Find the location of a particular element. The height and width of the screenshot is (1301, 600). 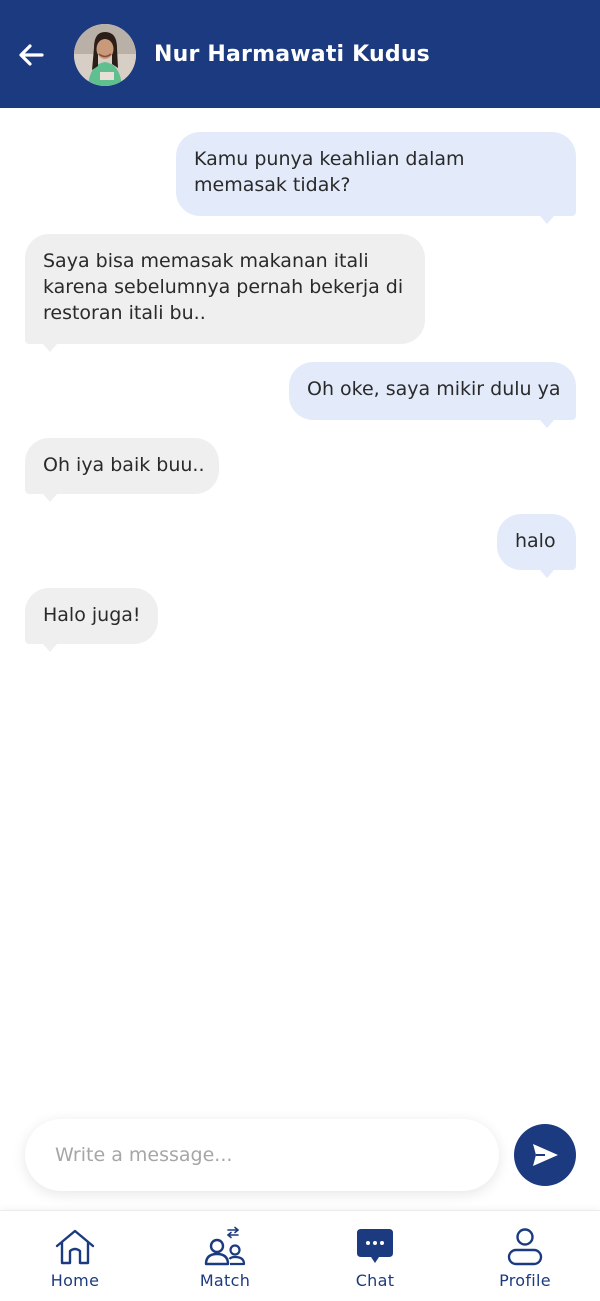

arrow-left-icon is located at coordinates (31, 55).